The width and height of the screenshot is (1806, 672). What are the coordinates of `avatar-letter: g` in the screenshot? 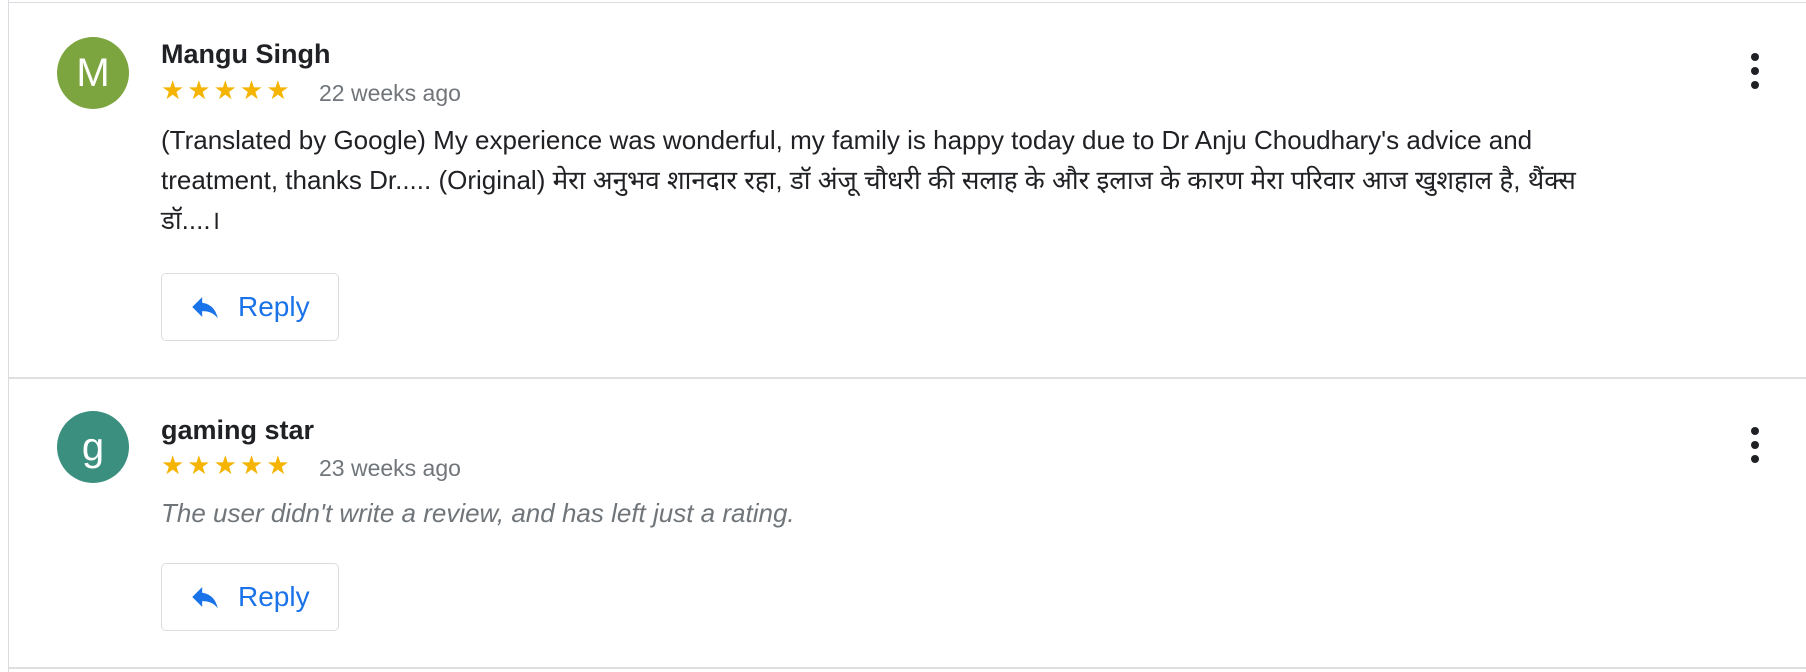 It's located at (93, 447).